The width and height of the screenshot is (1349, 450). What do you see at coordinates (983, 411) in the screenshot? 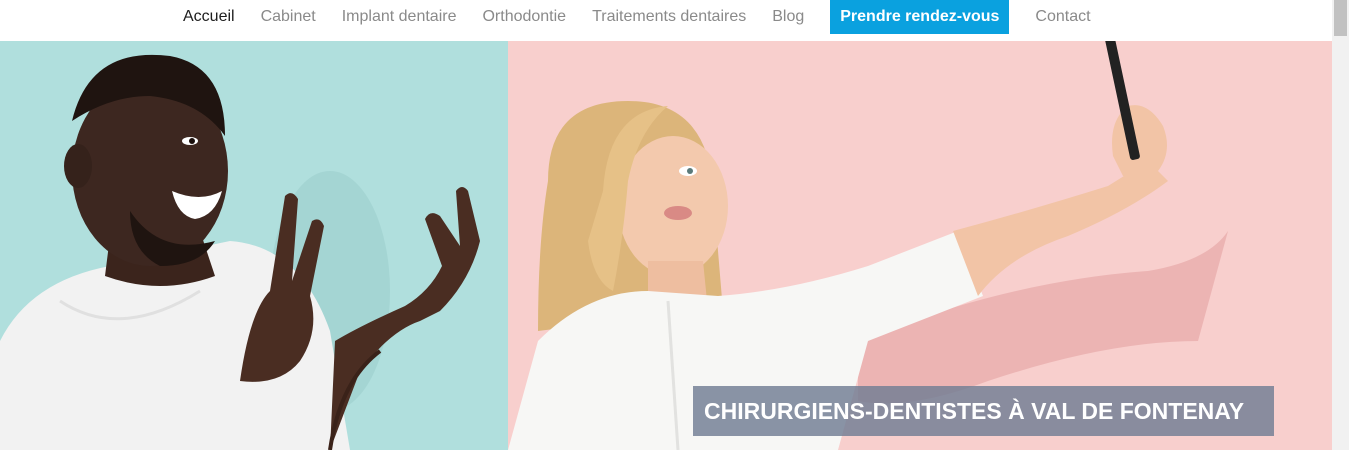
I see `hero-caption: CHIRURGIENS-DENTISTES À VAL DE FONTENAY` at bounding box center [983, 411].